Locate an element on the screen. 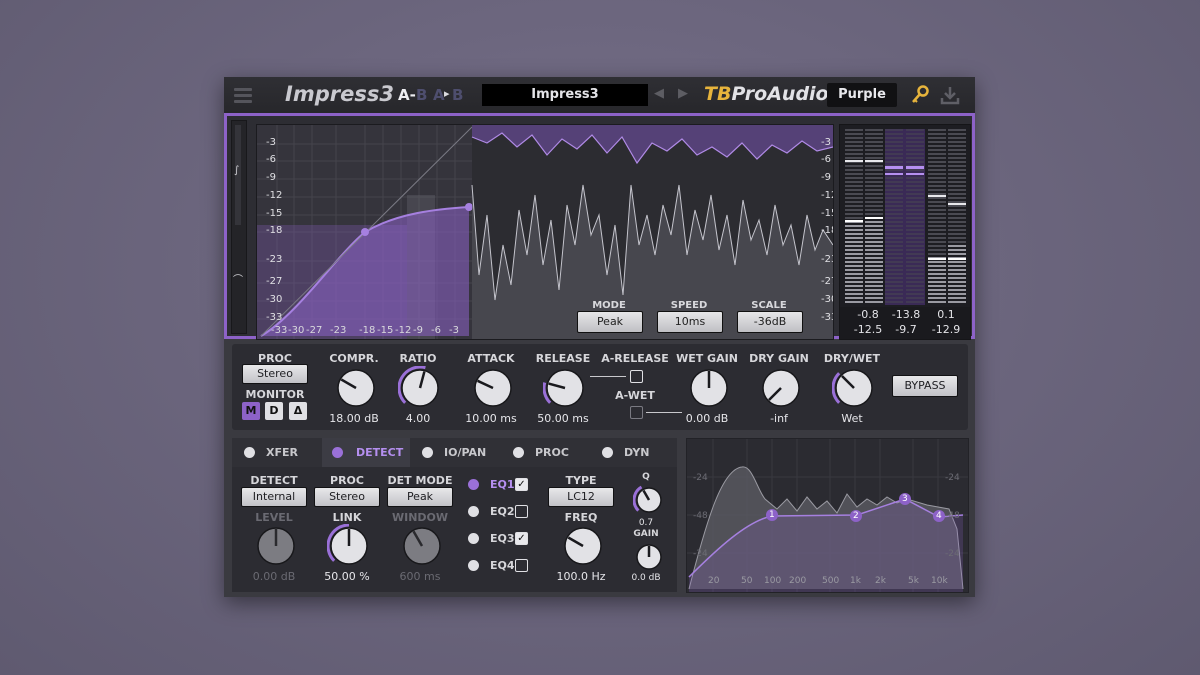  tab-proc: PROC is located at coordinates (553, 452).